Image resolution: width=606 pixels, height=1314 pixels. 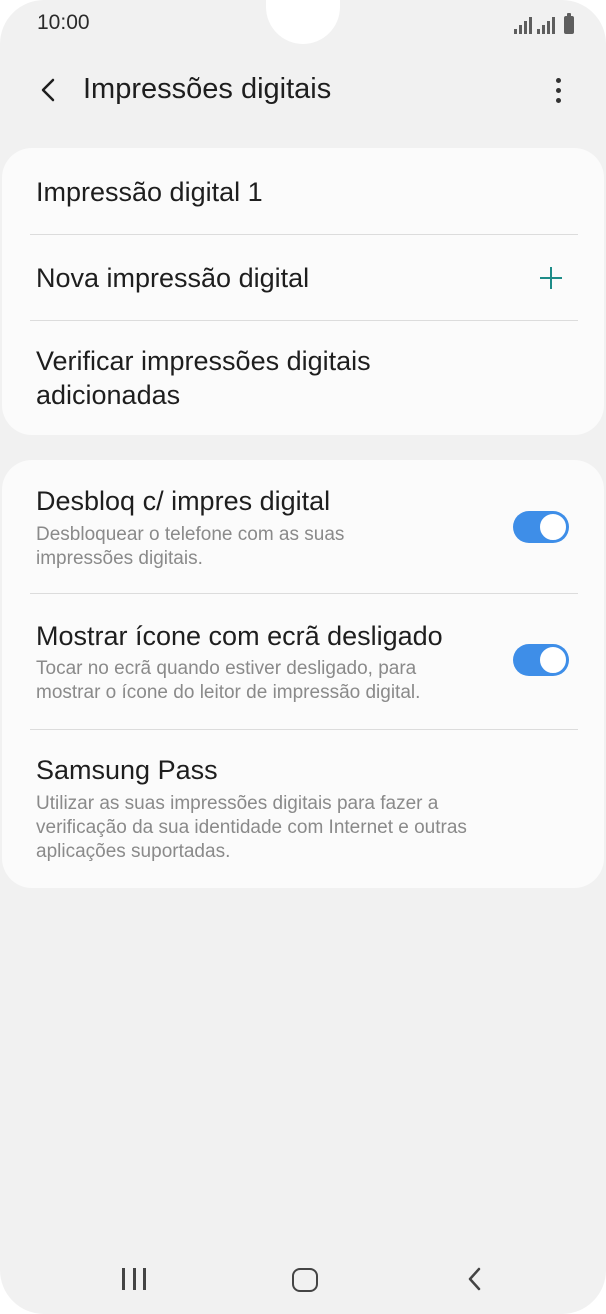 I want to click on fingerprint-1-item: Impressão digital 1, so click(x=303, y=191).